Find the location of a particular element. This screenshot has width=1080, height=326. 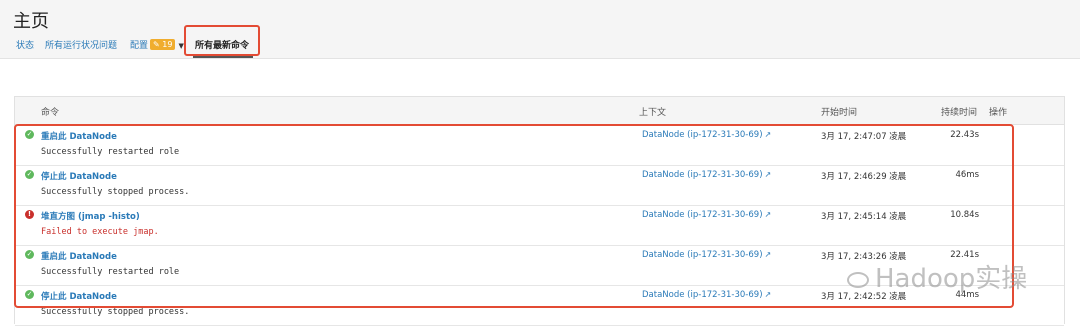

column-header-start-time: 开始时间 is located at coordinates (839, 111).